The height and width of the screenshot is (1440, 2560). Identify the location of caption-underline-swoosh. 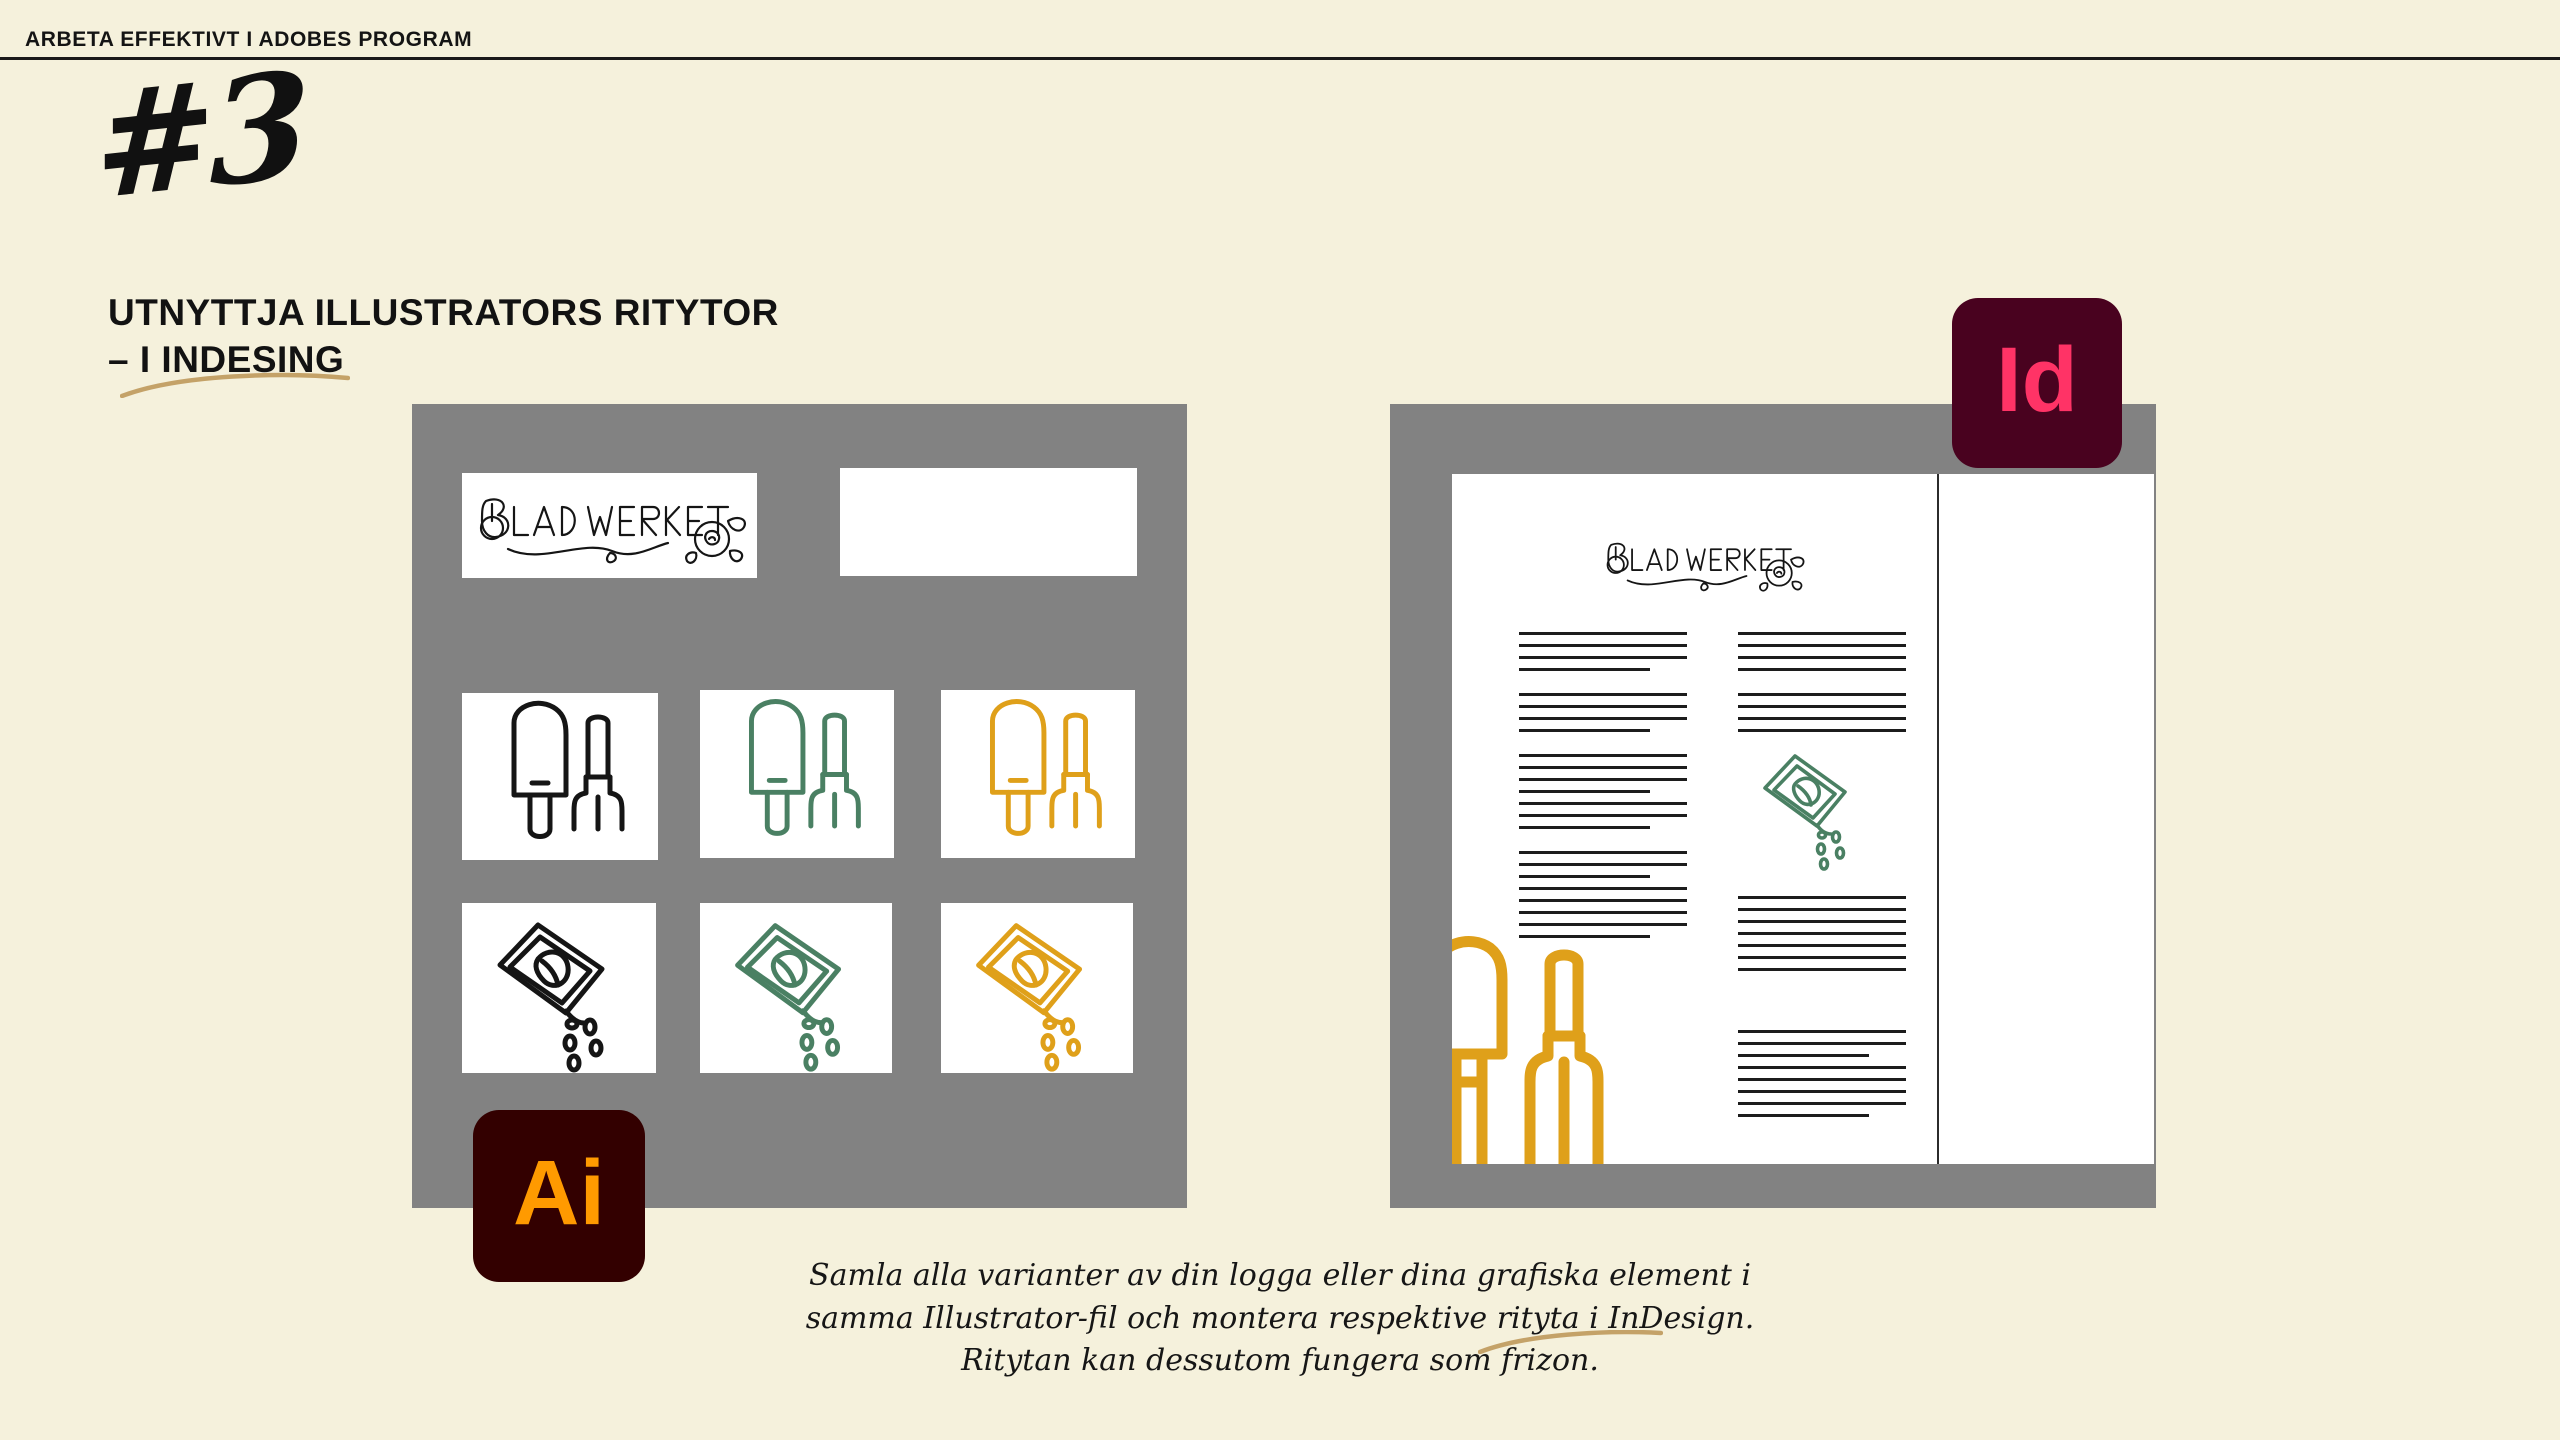
(1570, 1342).